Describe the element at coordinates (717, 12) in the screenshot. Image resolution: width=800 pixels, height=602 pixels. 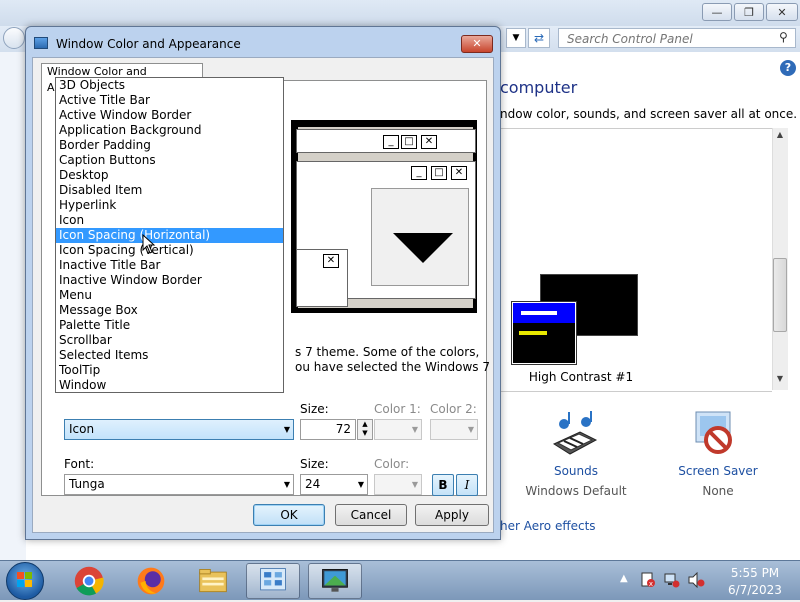
I see `minimize-button: —` at that location.